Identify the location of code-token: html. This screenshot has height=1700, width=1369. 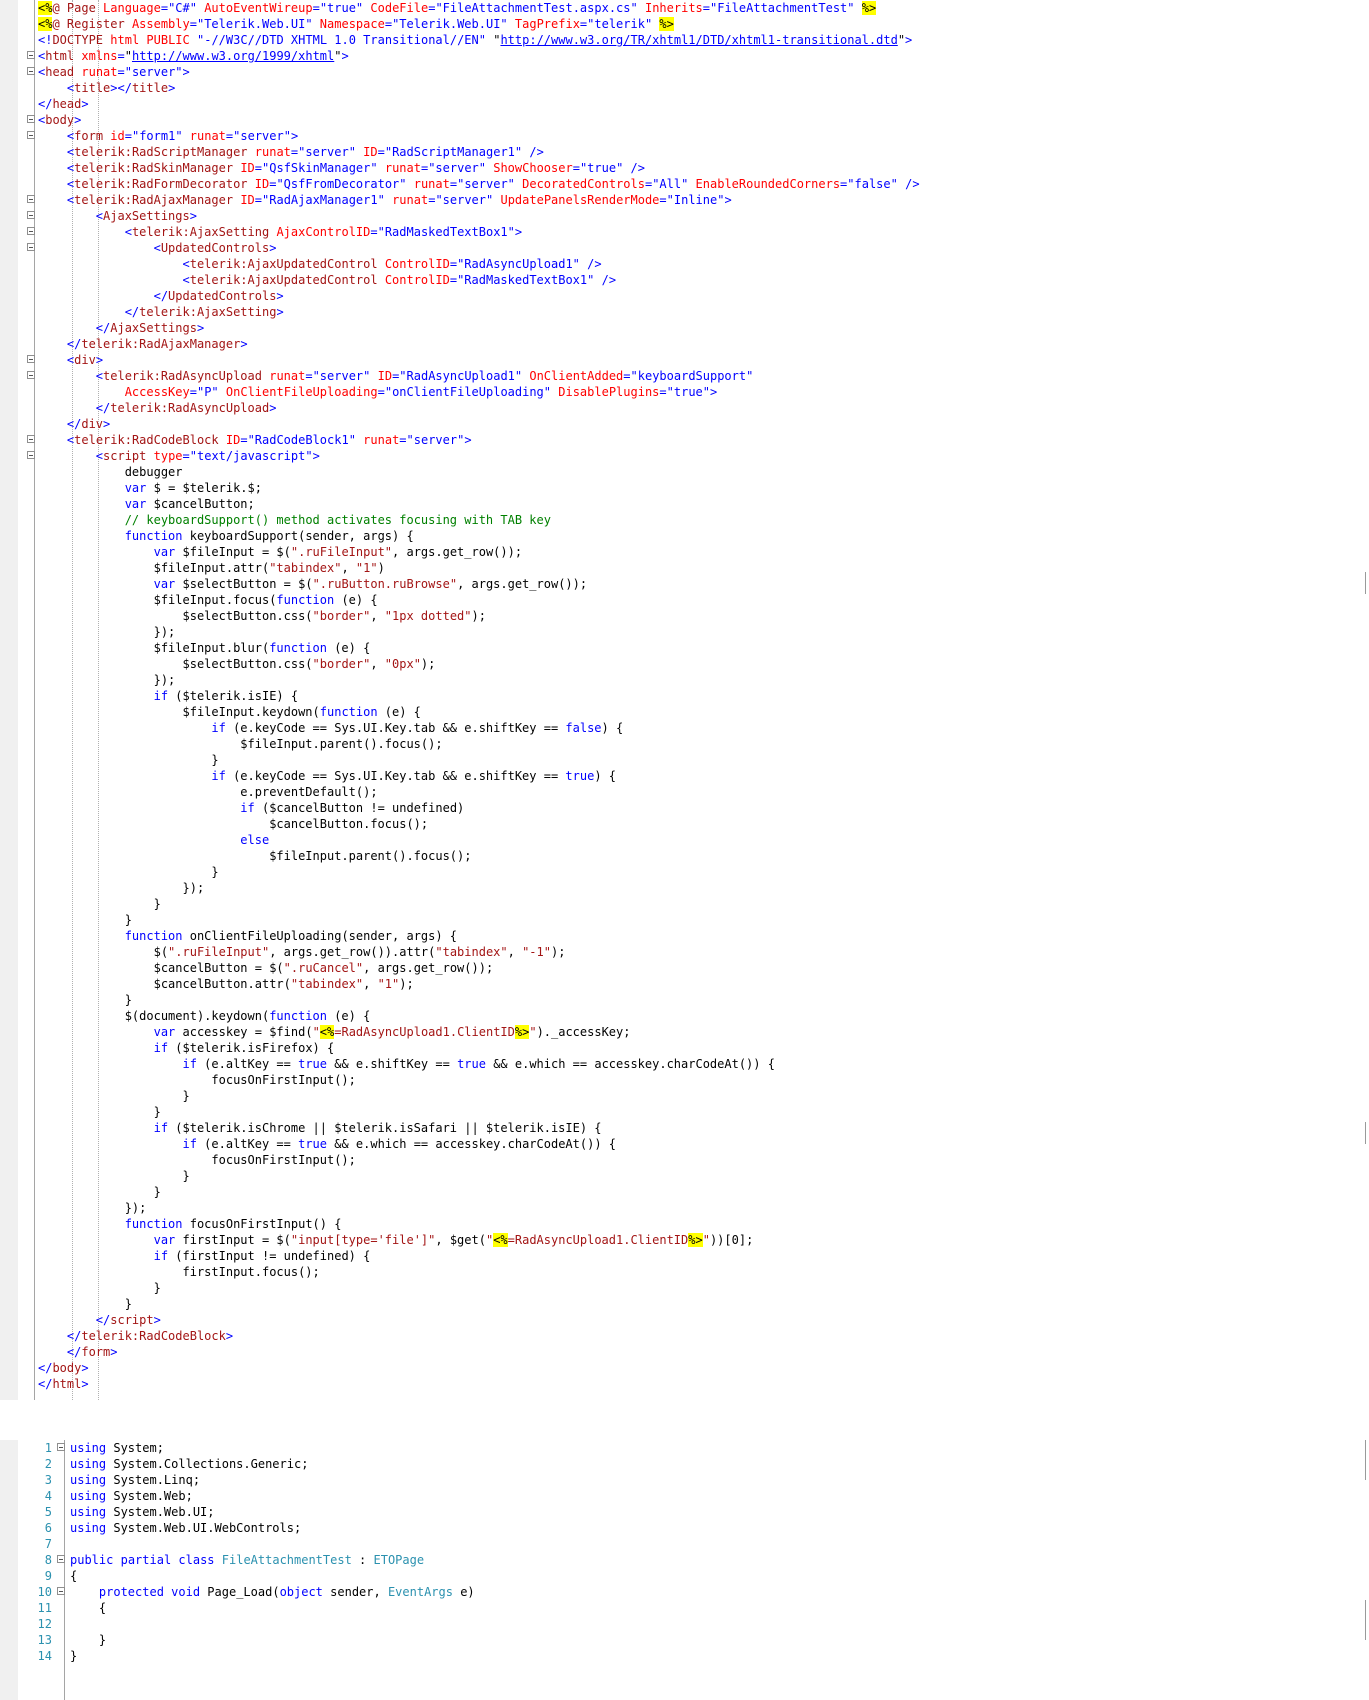
(67, 1384).